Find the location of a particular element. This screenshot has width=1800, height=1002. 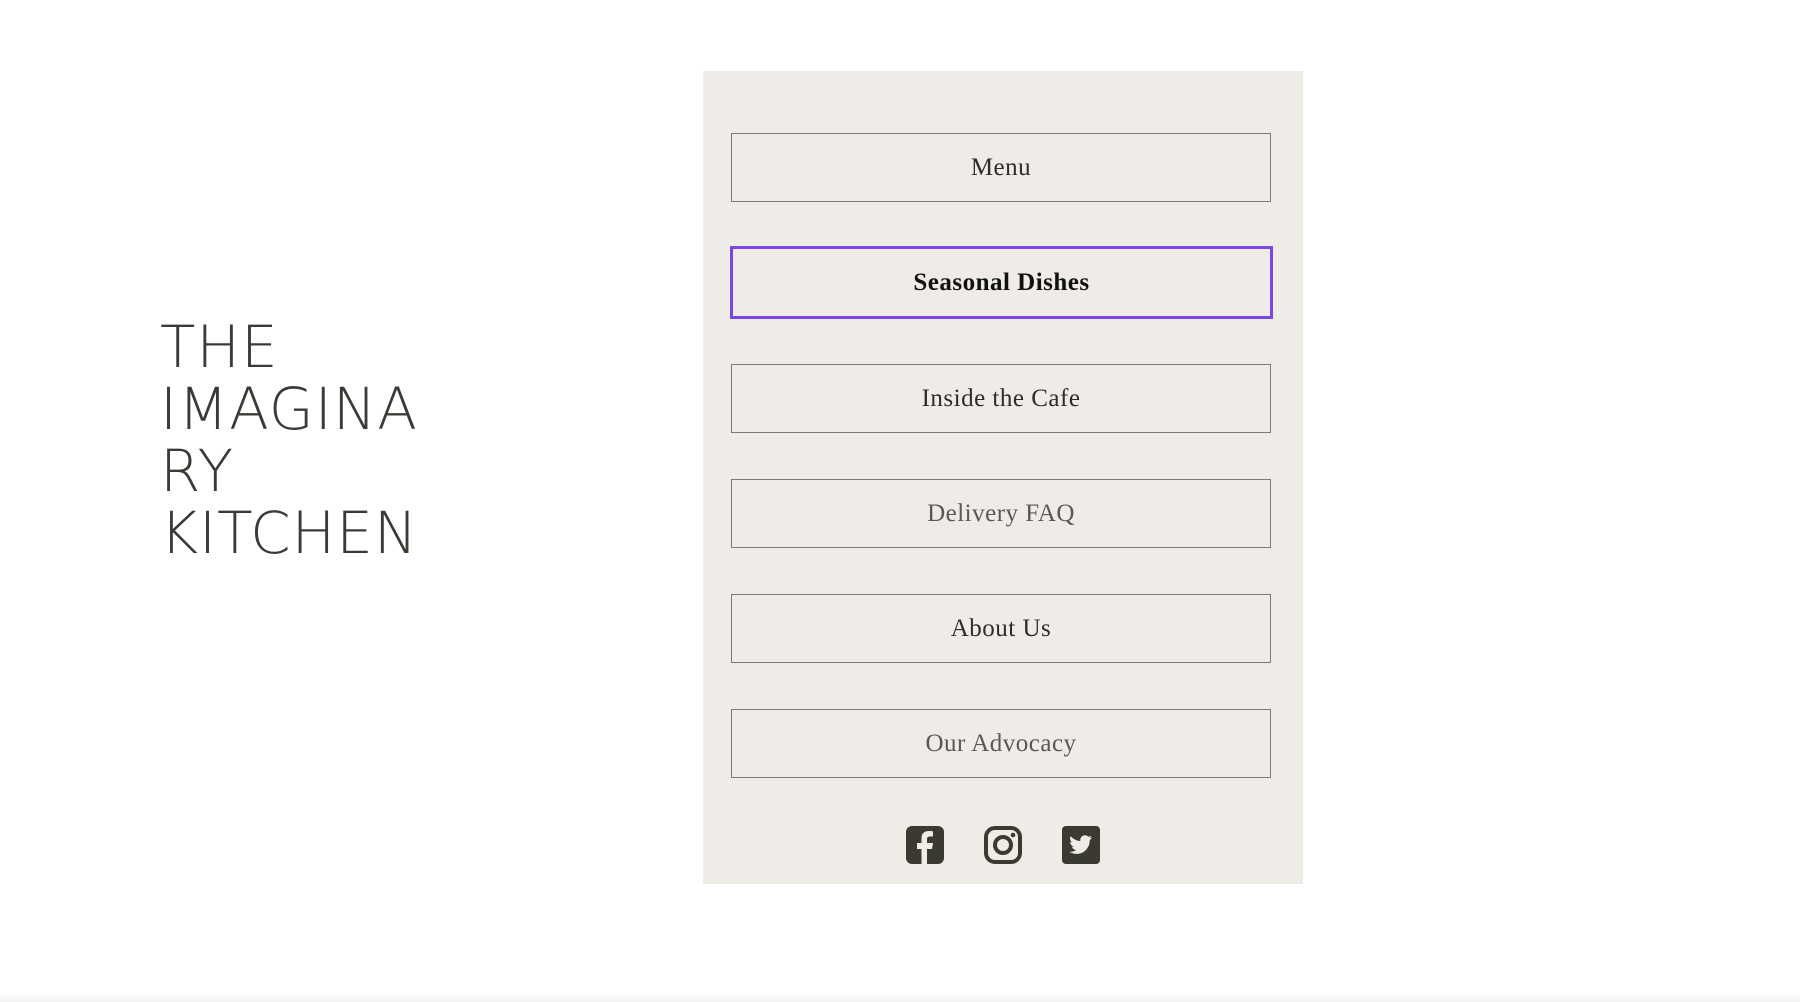

social-links is located at coordinates (1003, 845).